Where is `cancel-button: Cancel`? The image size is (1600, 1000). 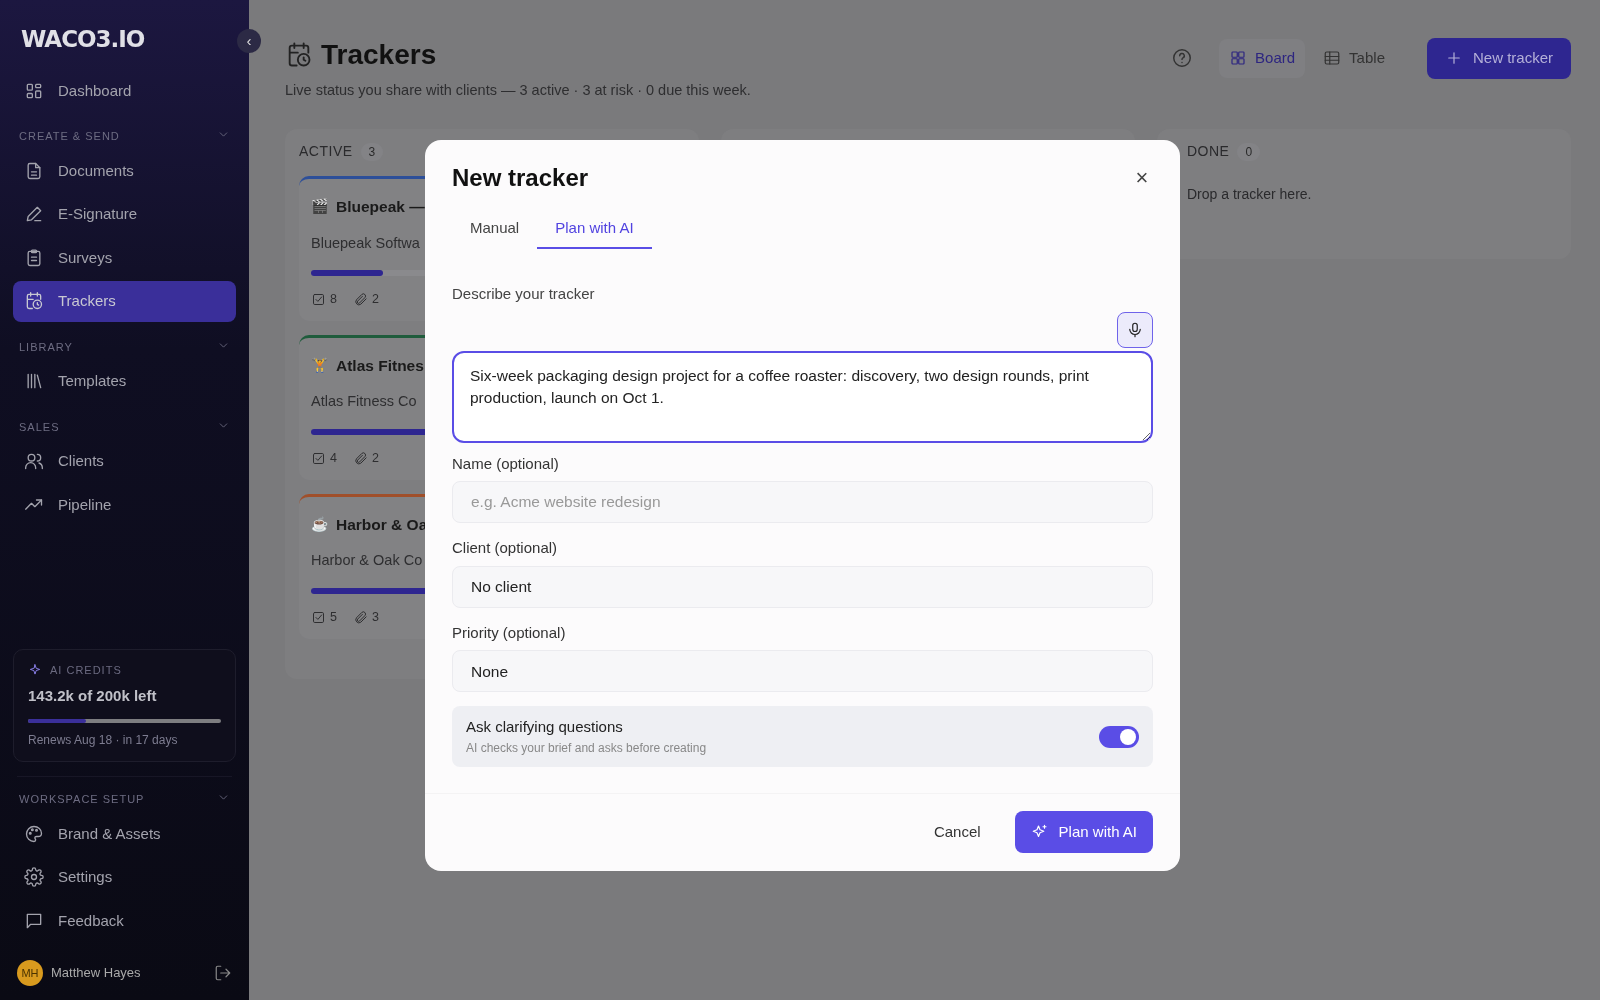
cancel-button: Cancel is located at coordinates (957, 832).